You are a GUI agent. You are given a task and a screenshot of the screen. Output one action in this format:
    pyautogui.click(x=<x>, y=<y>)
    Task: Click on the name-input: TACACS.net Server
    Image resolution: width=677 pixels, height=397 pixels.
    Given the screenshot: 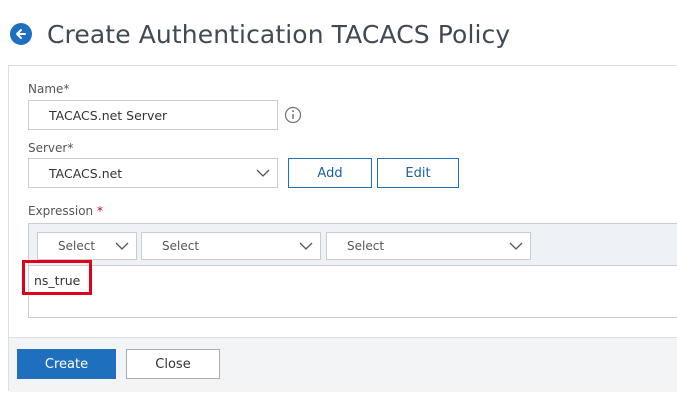 What is the action you would take?
    pyautogui.click(x=153, y=115)
    